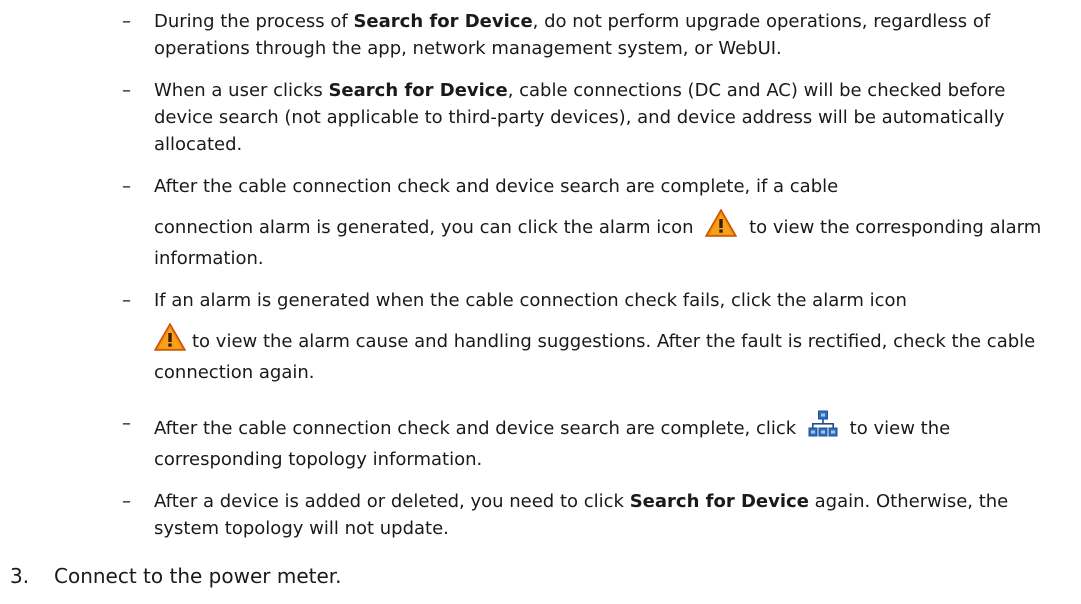  What do you see at coordinates (241, 90) in the screenshot?
I see `bullet-text: When a user clicks` at bounding box center [241, 90].